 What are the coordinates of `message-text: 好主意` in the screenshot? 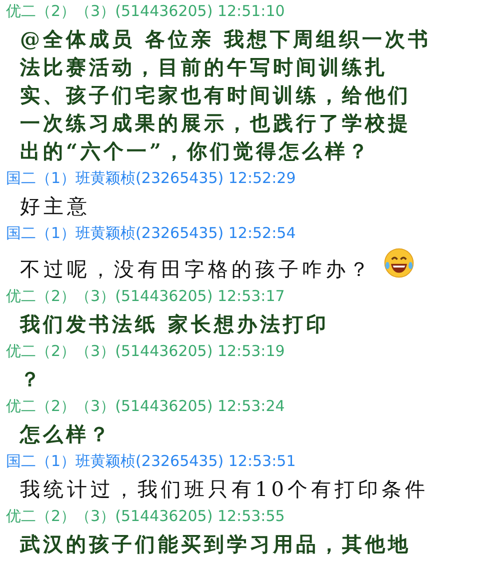 It's located at (55, 206).